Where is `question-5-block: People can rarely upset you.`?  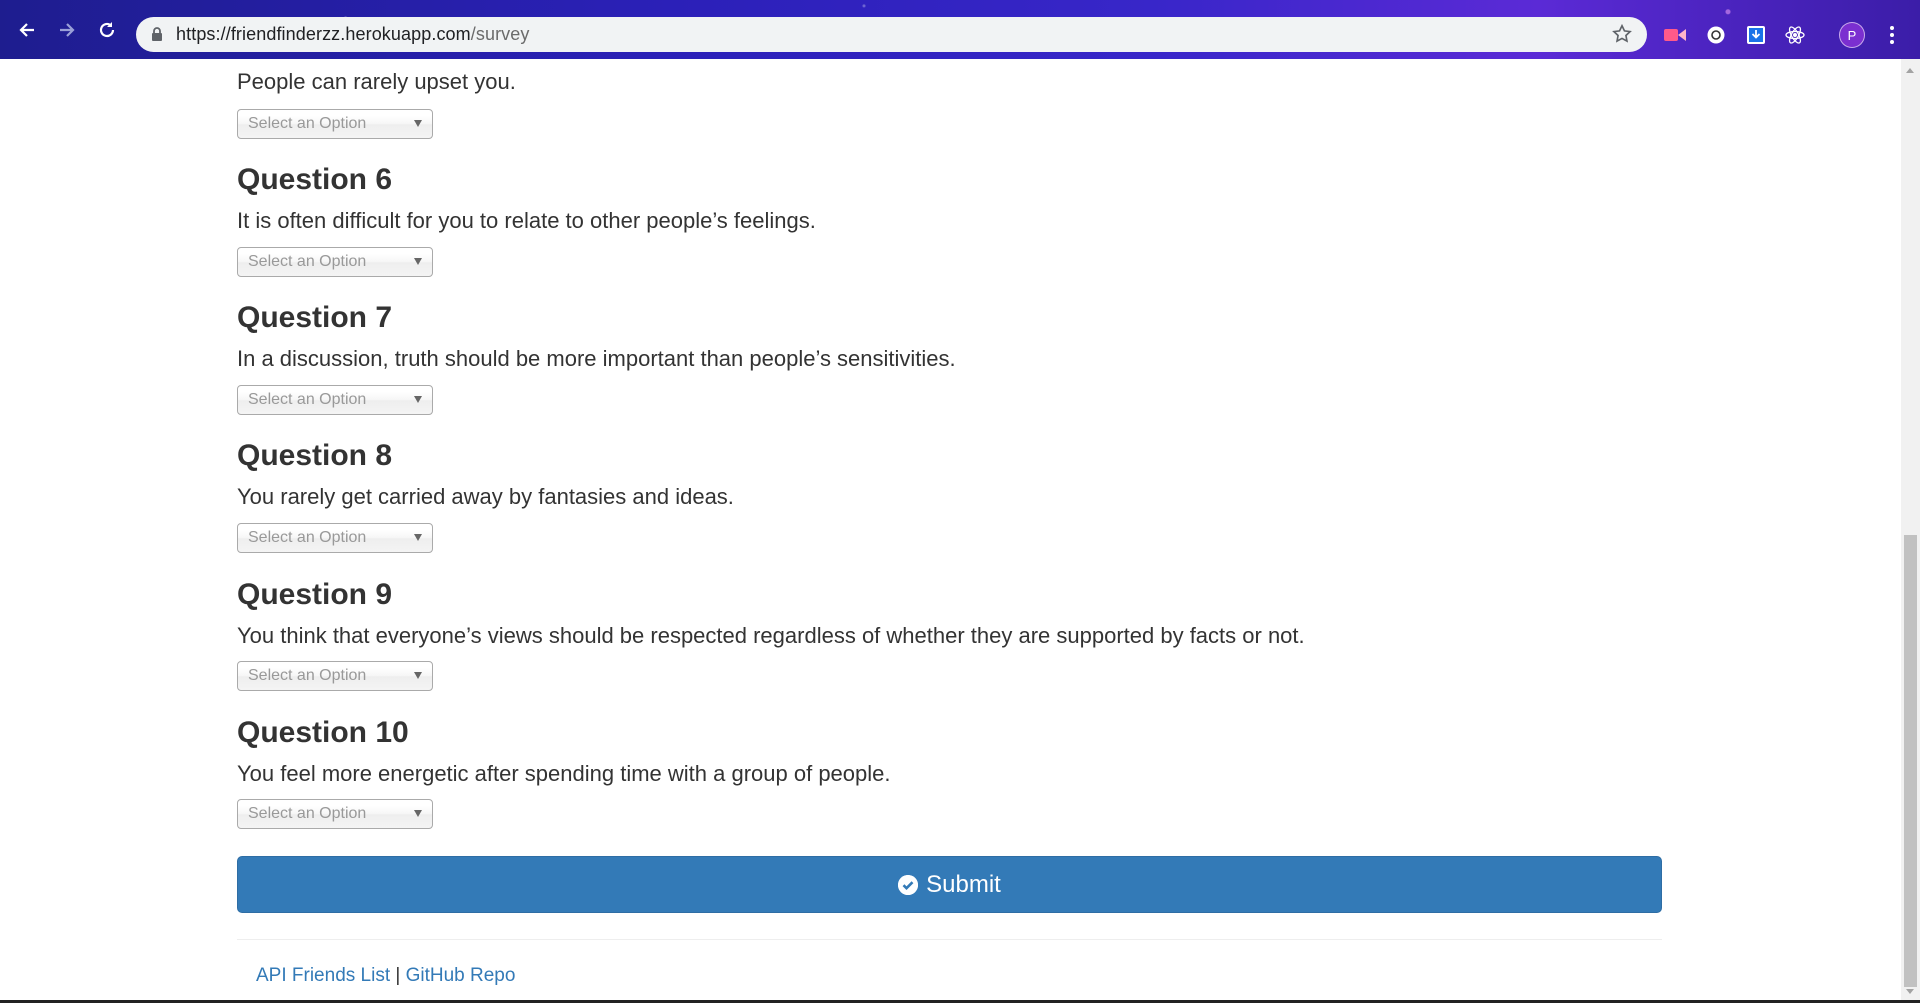 question-5-block: People can rarely upset you. is located at coordinates (376, 82).